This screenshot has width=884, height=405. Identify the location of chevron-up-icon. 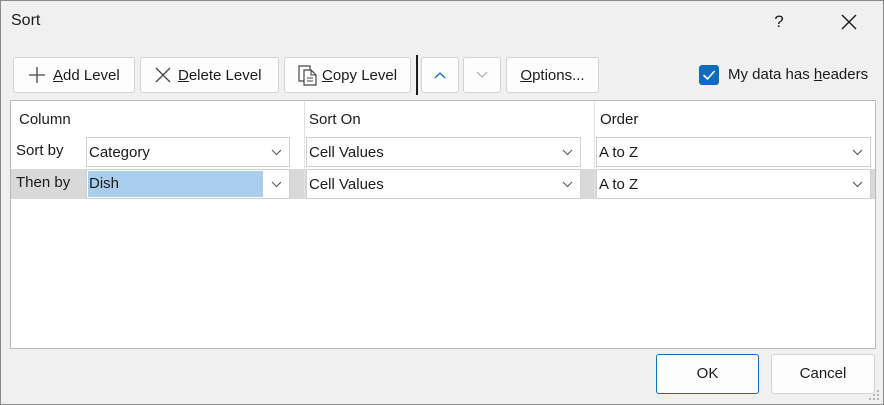
(440, 75).